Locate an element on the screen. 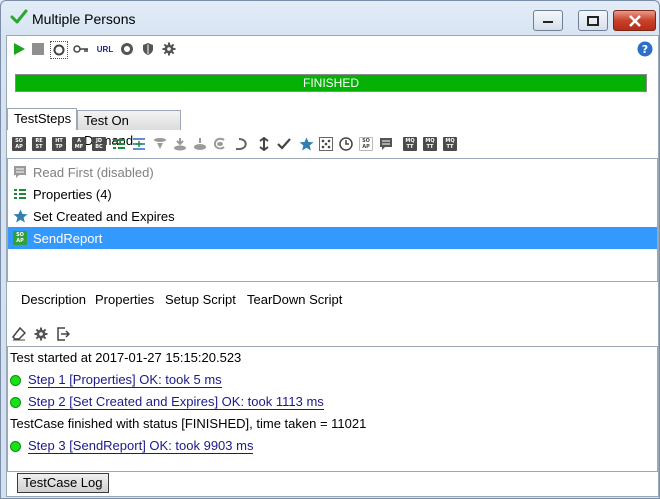 The height and width of the screenshot is (499, 660). log-step-link: Step 3 [SendReport] OK: took 9903 ms is located at coordinates (132, 446).